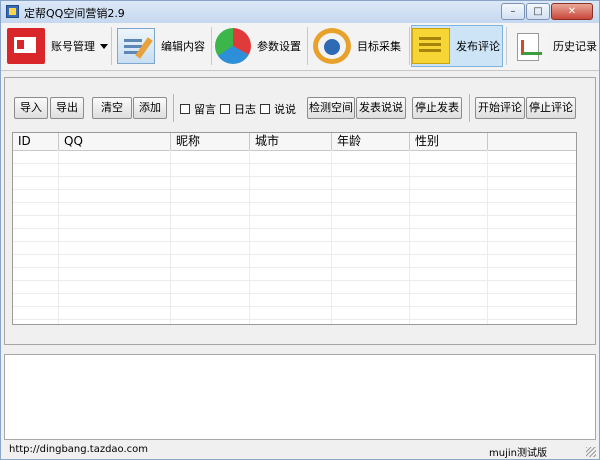  What do you see at coordinates (205, 109) in the screenshot?
I see `checkbox-label: 留言` at bounding box center [205, 109].